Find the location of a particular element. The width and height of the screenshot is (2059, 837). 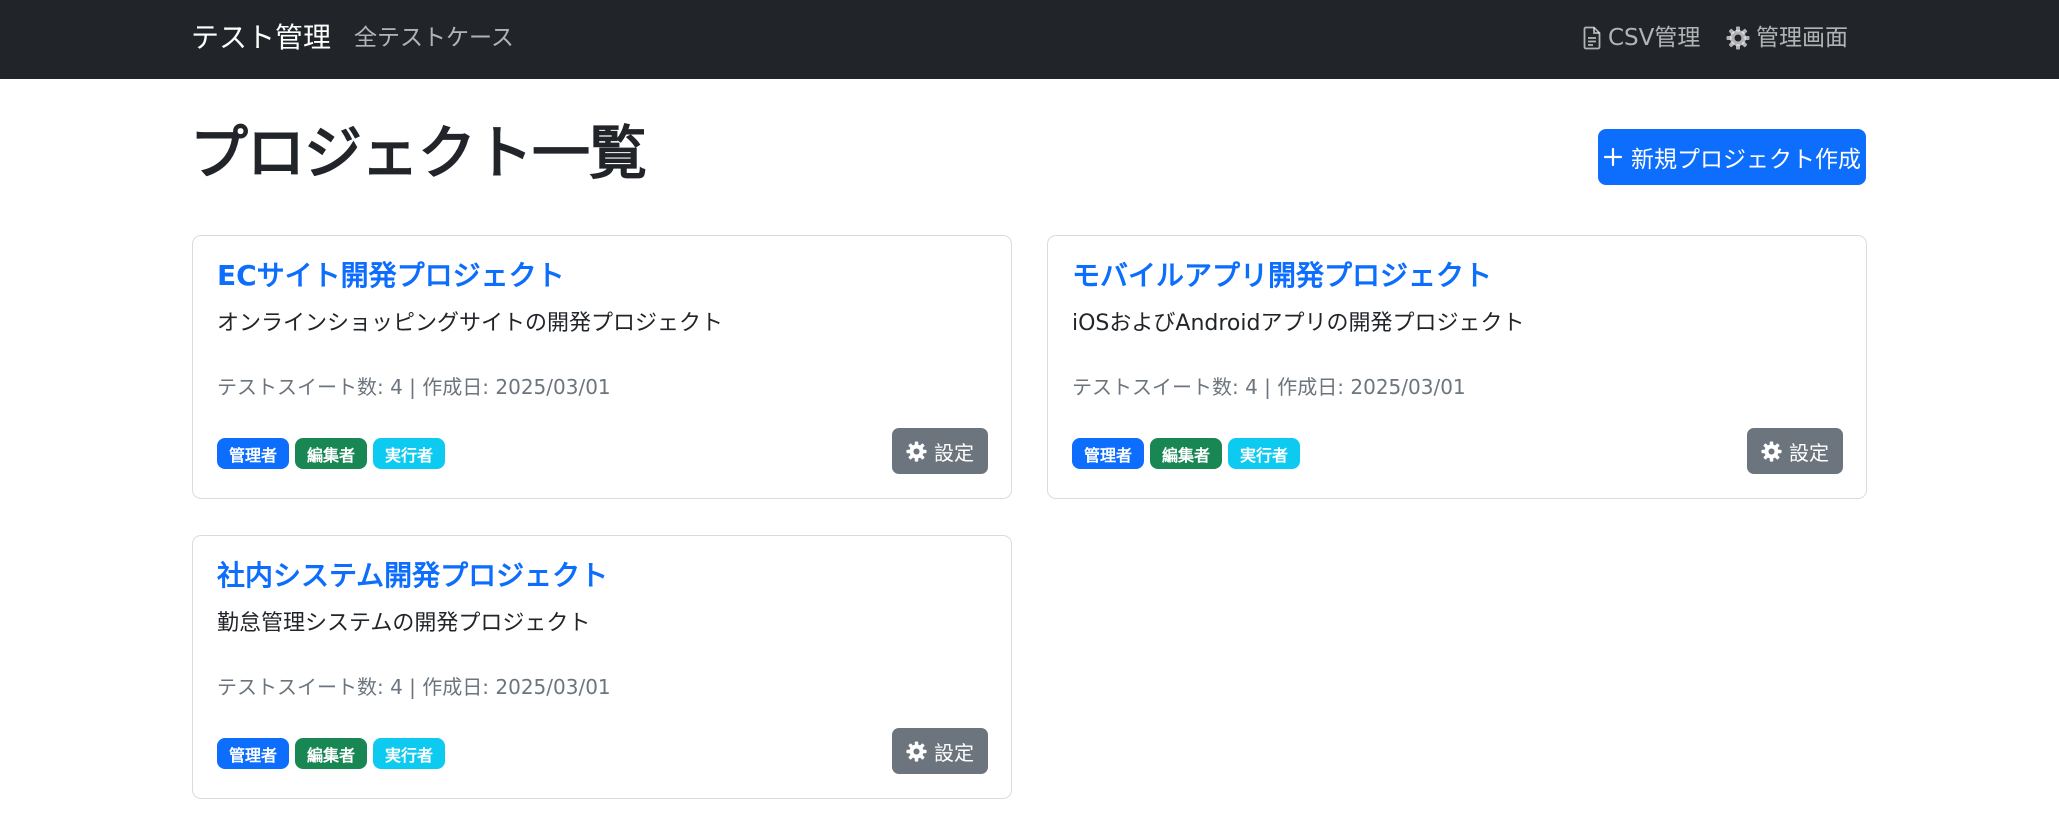

project-description: オンラインショッピングサイトの開発プロジェクト is located at coordinates (470, 323).